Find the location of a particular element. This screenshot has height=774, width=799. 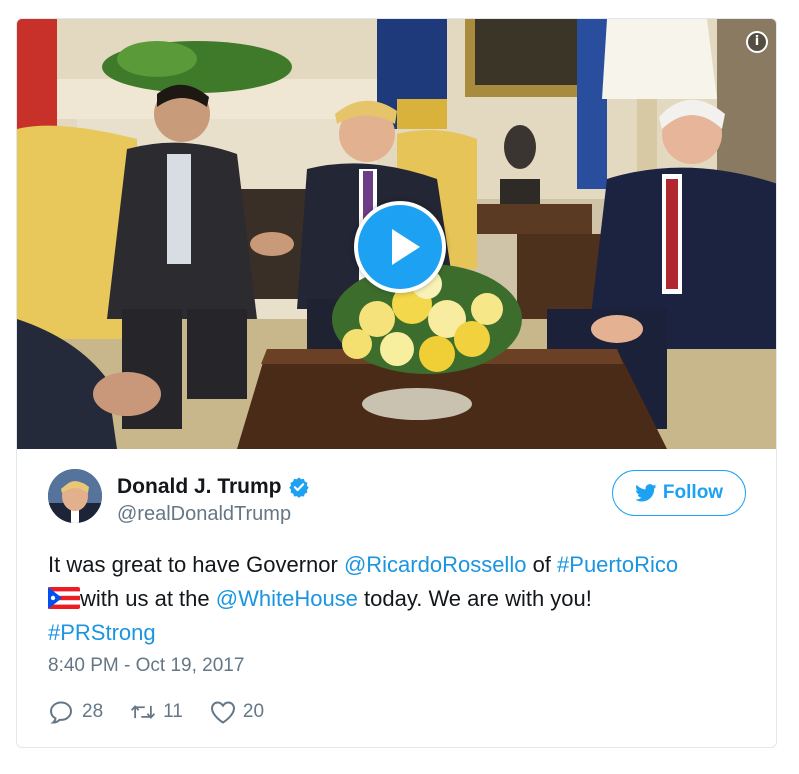

text-segment: of is located at coordinates (542, 564).